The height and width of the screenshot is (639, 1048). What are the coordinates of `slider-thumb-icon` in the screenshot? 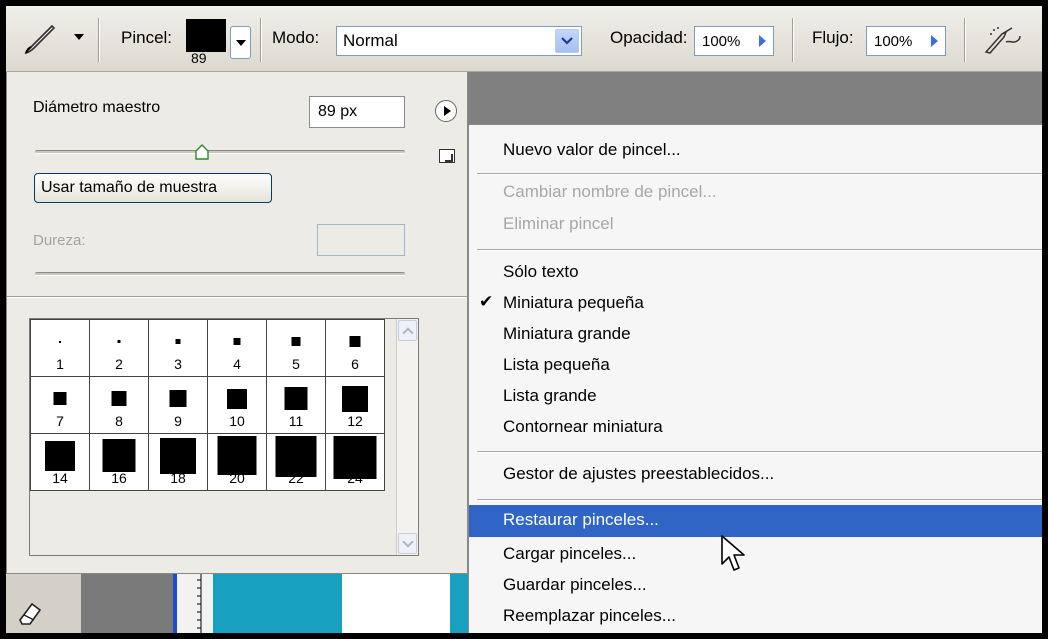 It's located at (201, 152).